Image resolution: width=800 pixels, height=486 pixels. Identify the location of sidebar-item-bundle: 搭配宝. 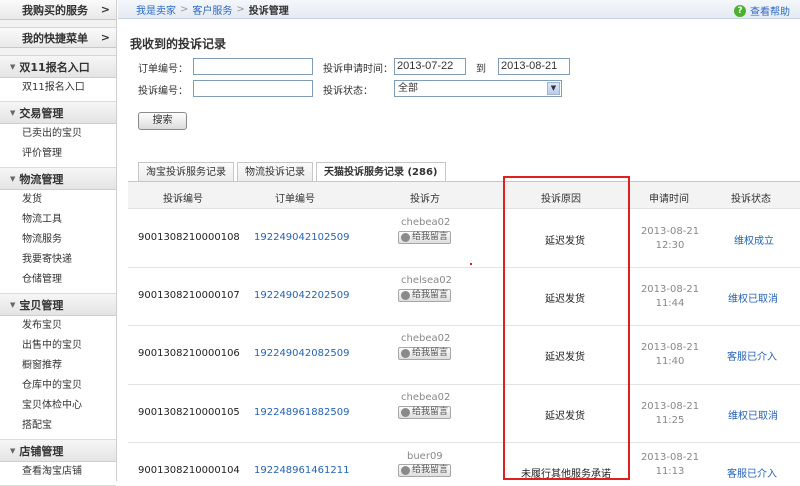
(58, 426).